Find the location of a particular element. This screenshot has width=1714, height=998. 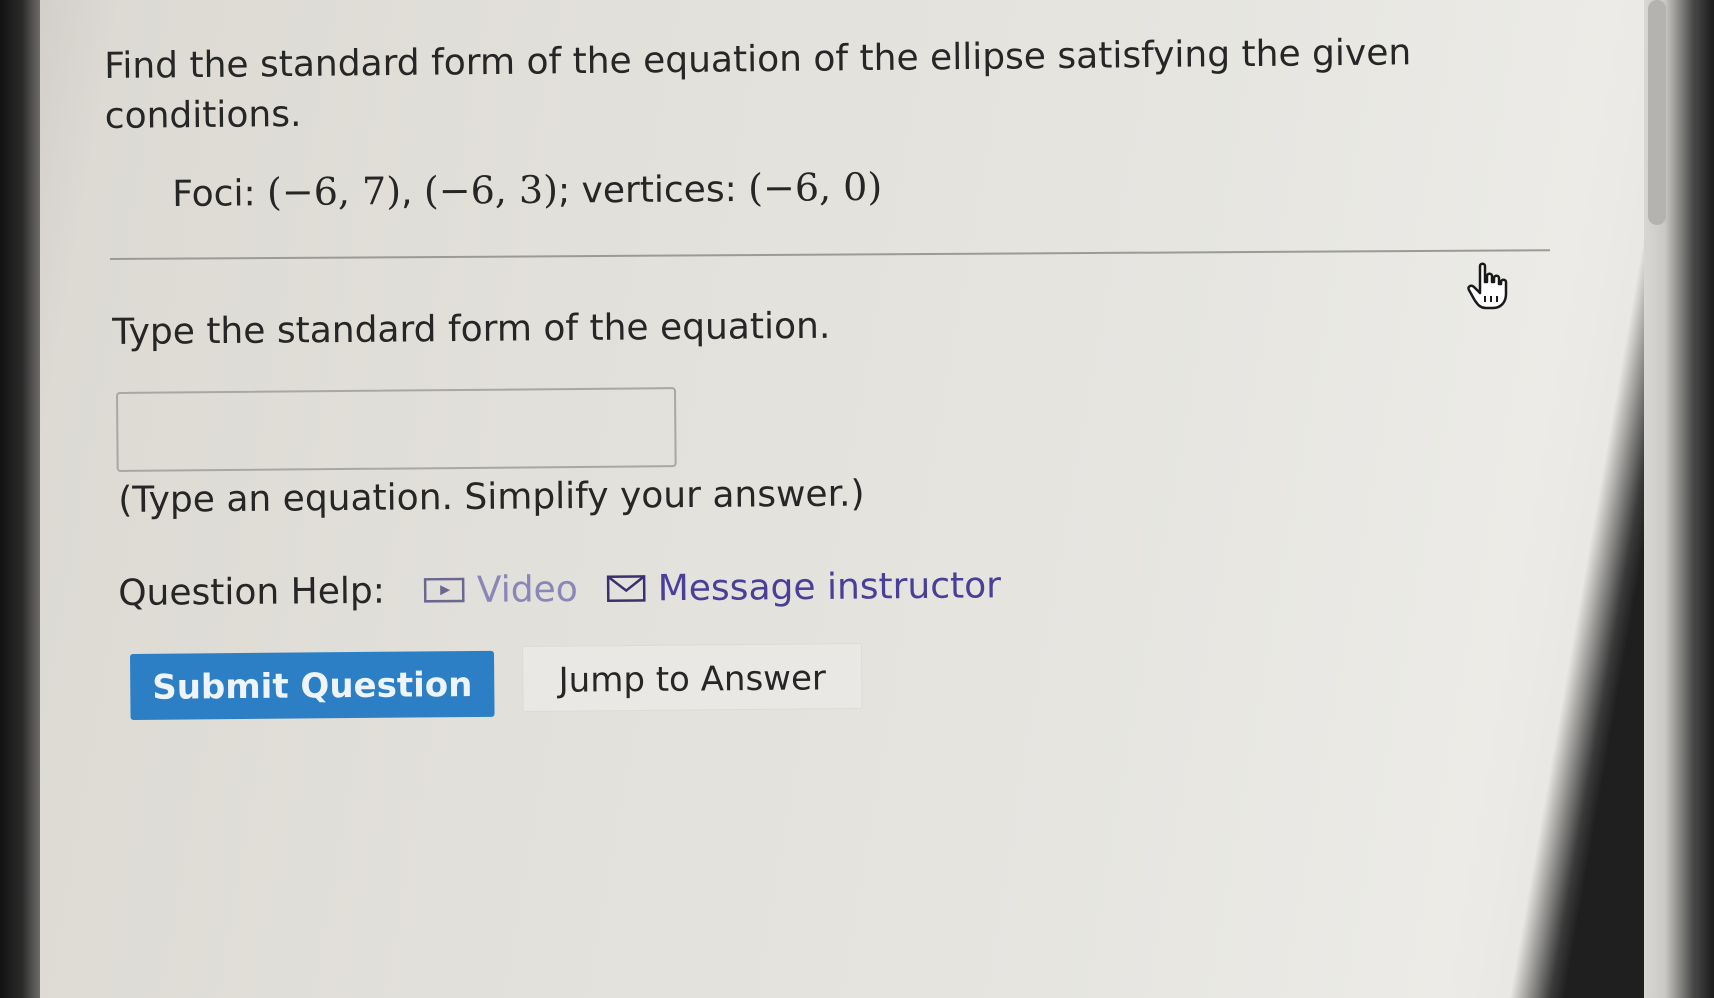

question-help: Question Help: Video Message instructor is located at coordinates (573, 589).